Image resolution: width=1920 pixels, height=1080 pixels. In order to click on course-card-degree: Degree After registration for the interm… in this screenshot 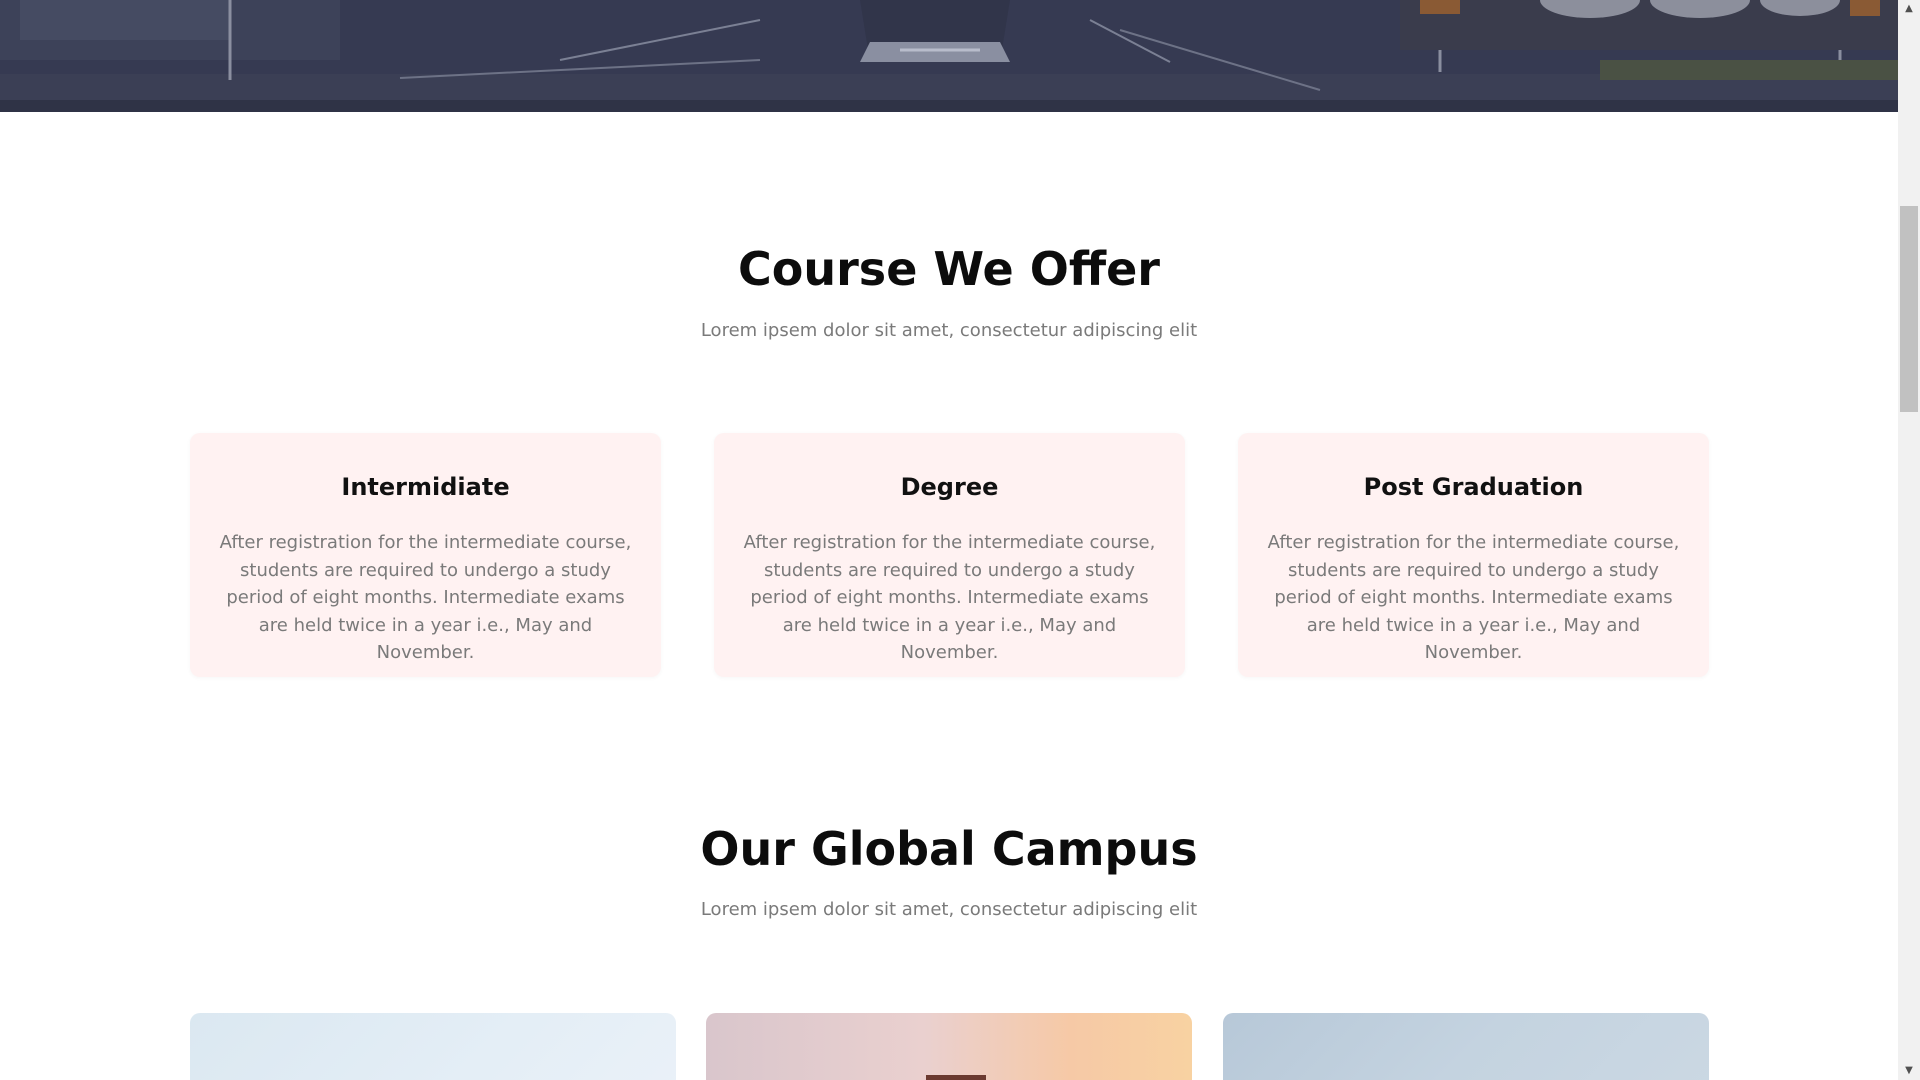, I will do `click(949, 555)`.